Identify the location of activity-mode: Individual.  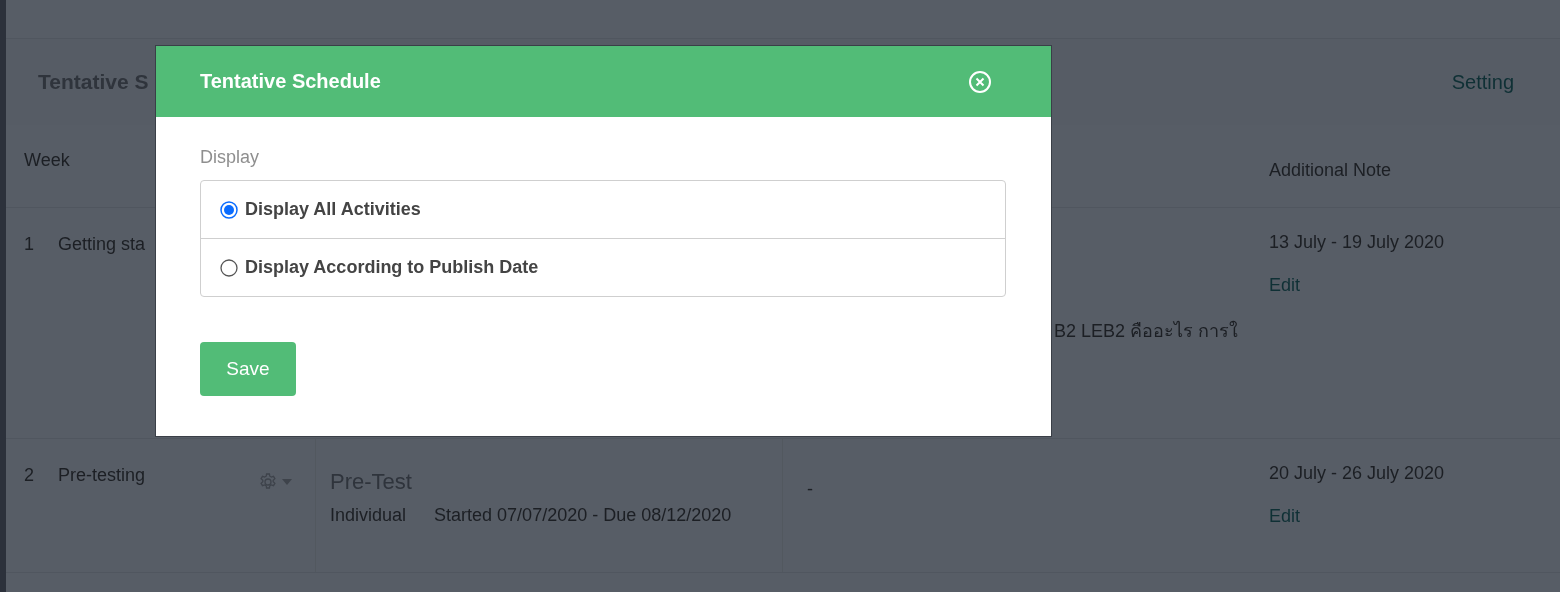
(368, 515).